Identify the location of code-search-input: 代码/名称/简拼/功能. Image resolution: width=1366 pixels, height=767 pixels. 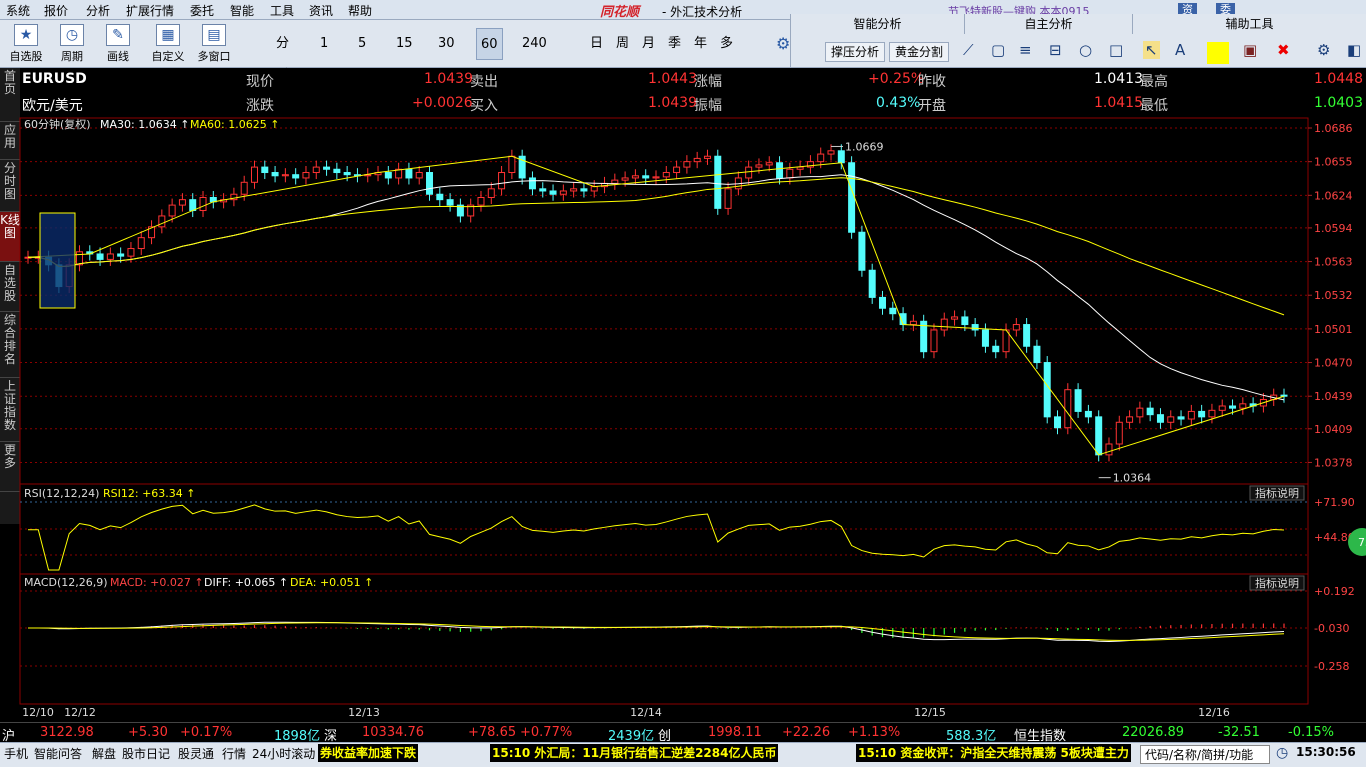
(1205, 754).